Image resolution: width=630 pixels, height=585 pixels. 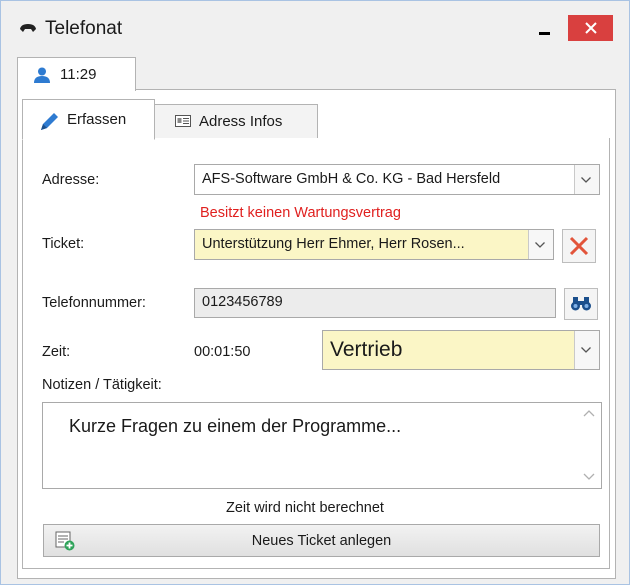 What do you see at coordinates (63, 244) in the screenshot?
I see `ticket-label: Ticket:` at bounding box center [63, 244].